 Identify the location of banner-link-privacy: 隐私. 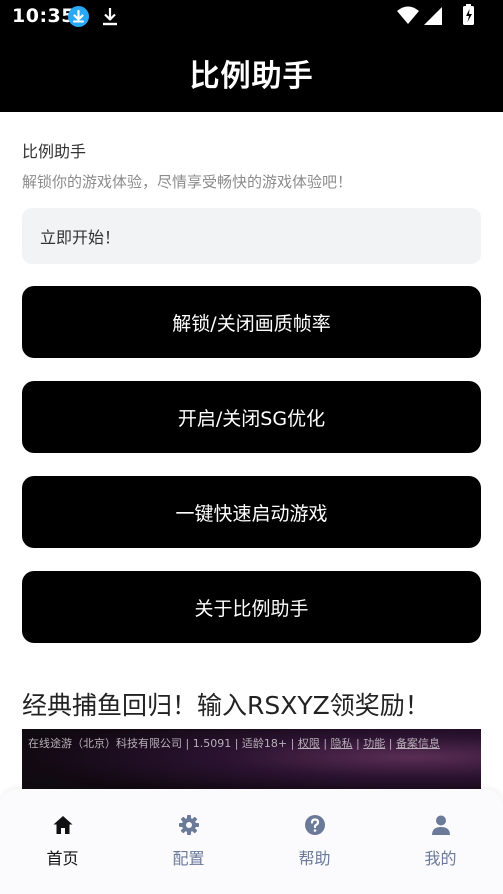
(342, 743).